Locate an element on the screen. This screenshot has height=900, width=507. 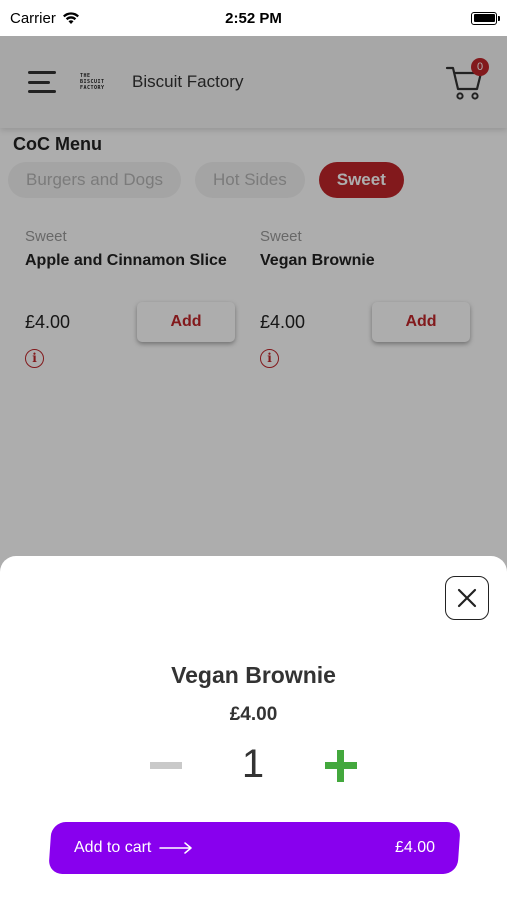
add-to-cart-label: Add to cart is located at coordinates (113, 847).